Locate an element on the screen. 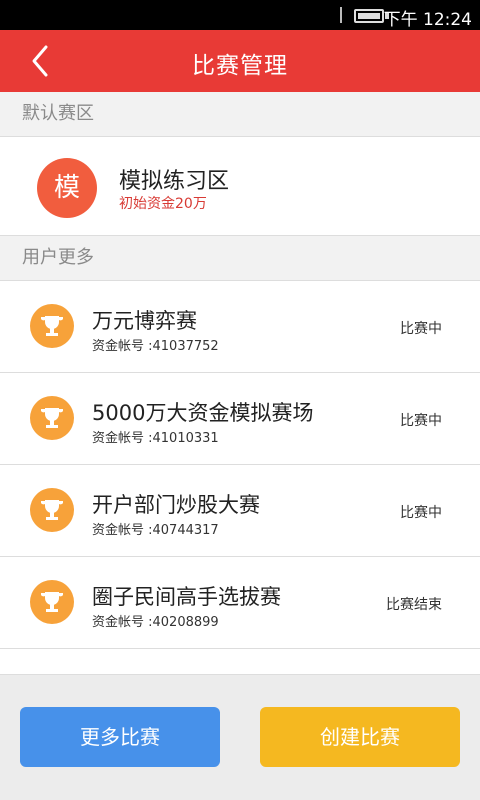  list-item: 5000万大资金模拟赛场 资金帐号 :41010331 比赛中 is located at coordinates (240, 418).